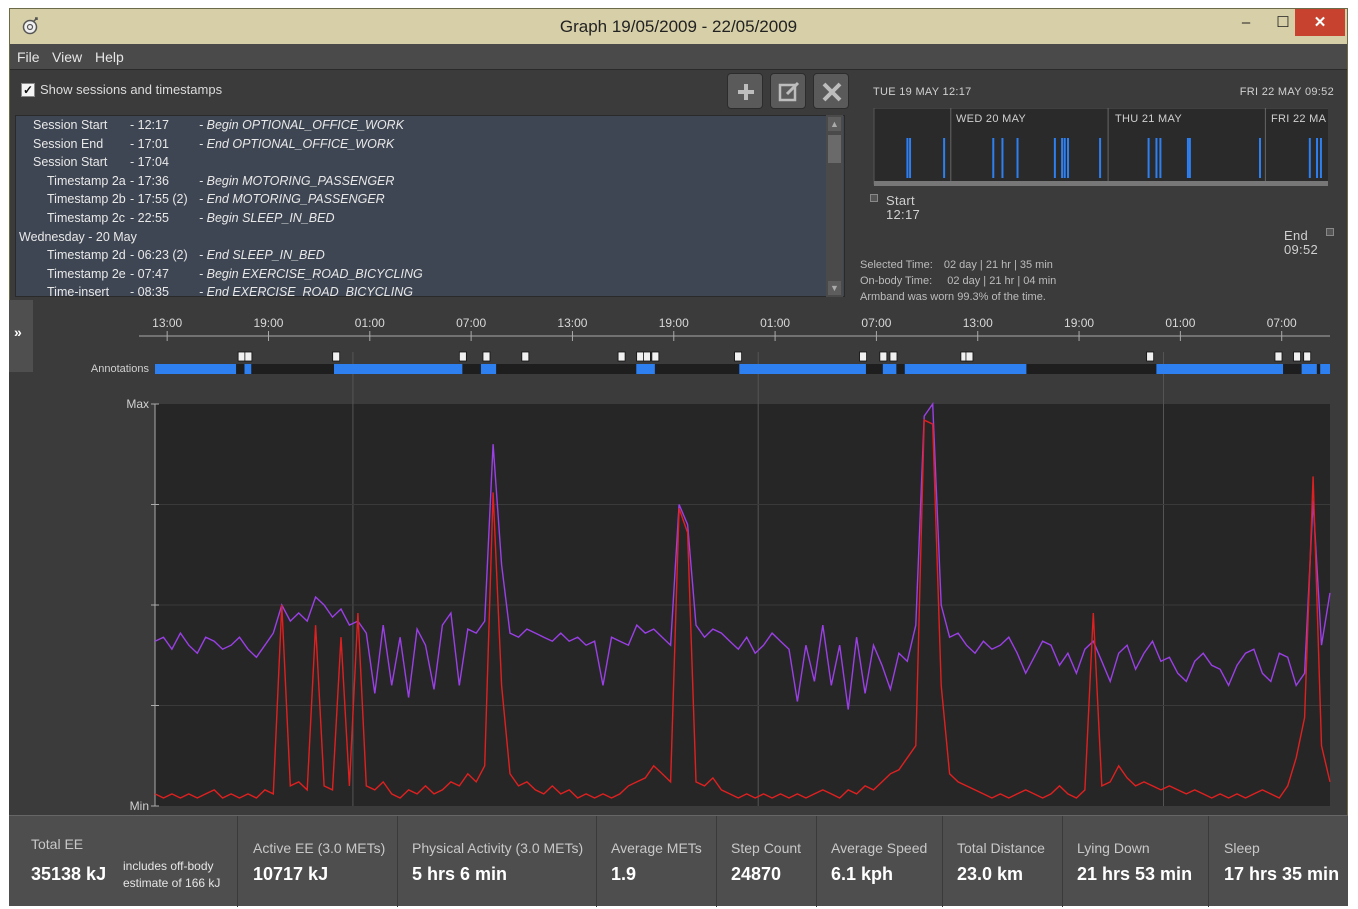 The height and width of the screenshot is (909, 1358). I want to click on start-label: Start, so click(900, 200).